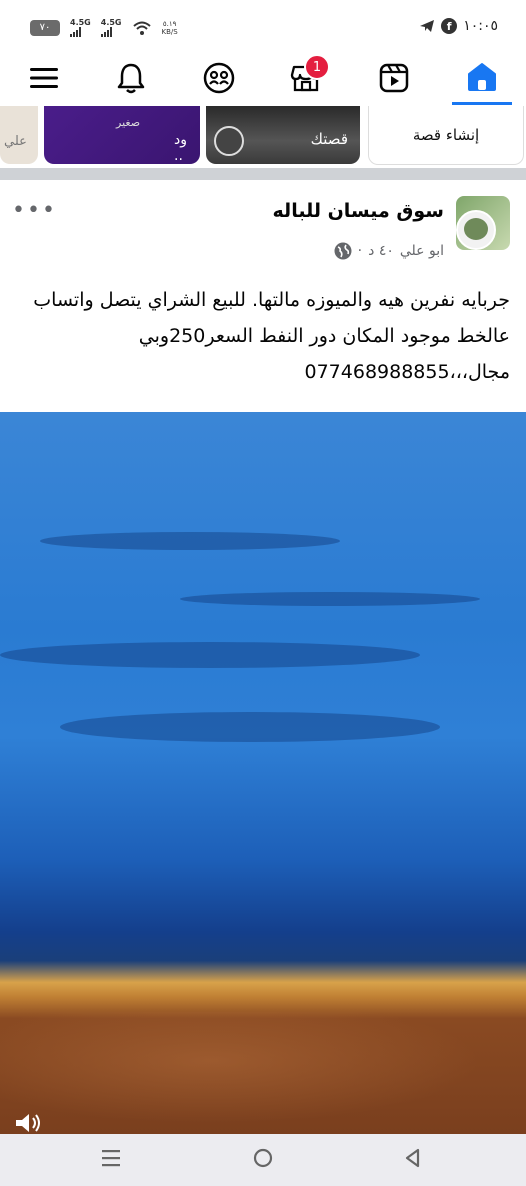 Image resolution: width=526 pixels, height=1186 pixels. What do you see at coordinates (263, 174) in the screenshot?
I see `feed-separator` at bounding box center [263, 174].